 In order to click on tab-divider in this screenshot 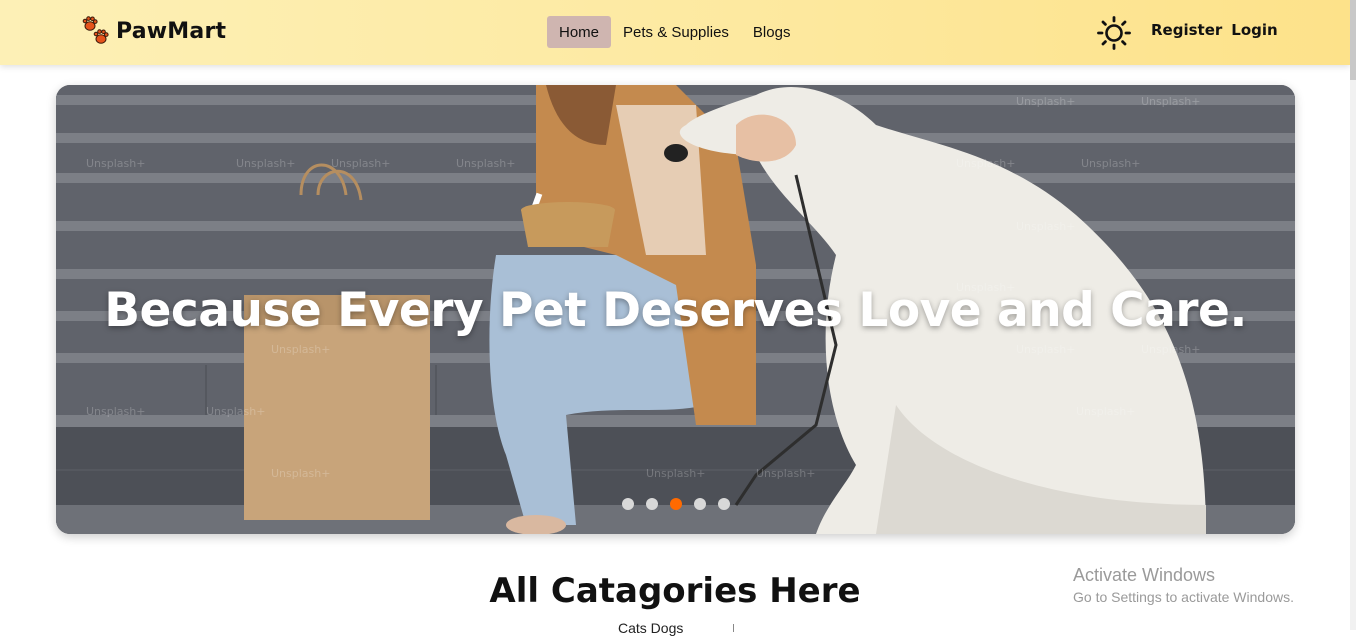, I will do `click(733, 628)`.